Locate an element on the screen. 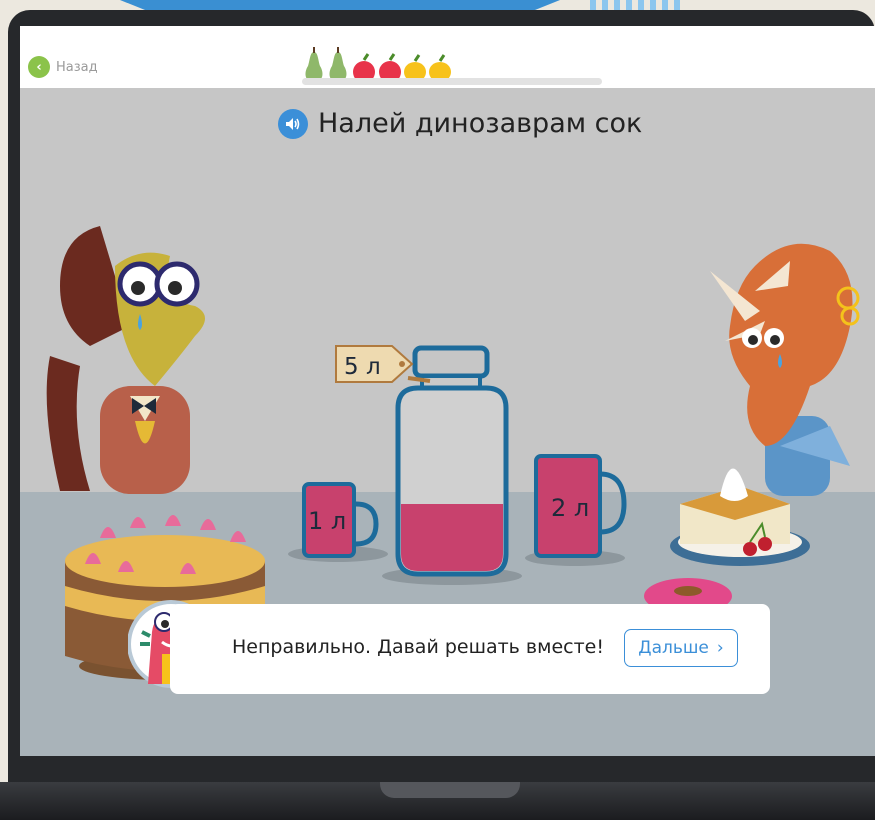 This screenshot has height=820, width=875. laptop-notch is located at coordinates (450, 790).